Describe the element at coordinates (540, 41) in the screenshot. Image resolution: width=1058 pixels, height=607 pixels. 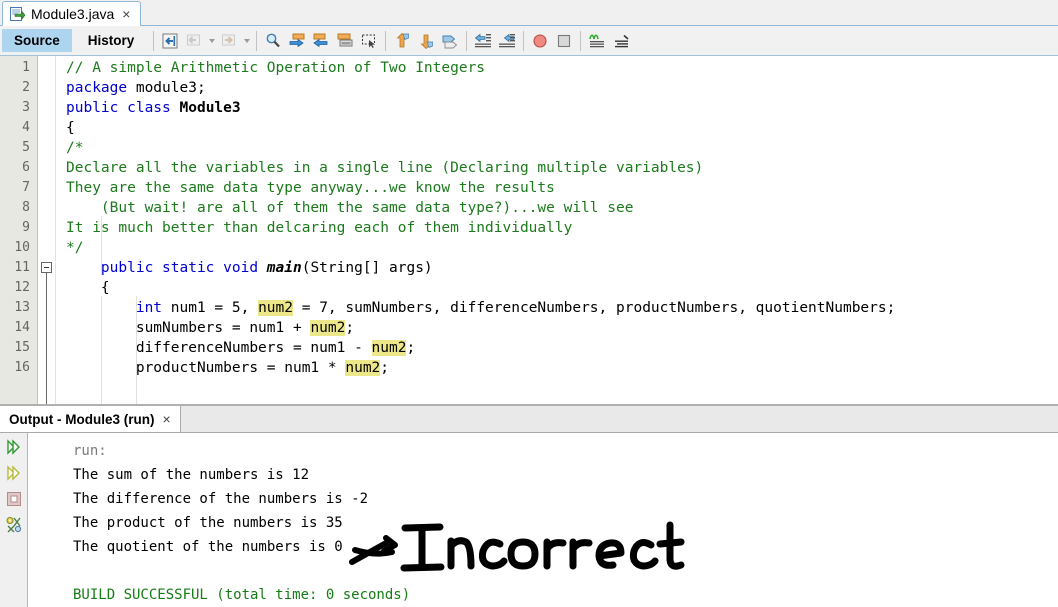
I see `red-circle-icon` at that location.